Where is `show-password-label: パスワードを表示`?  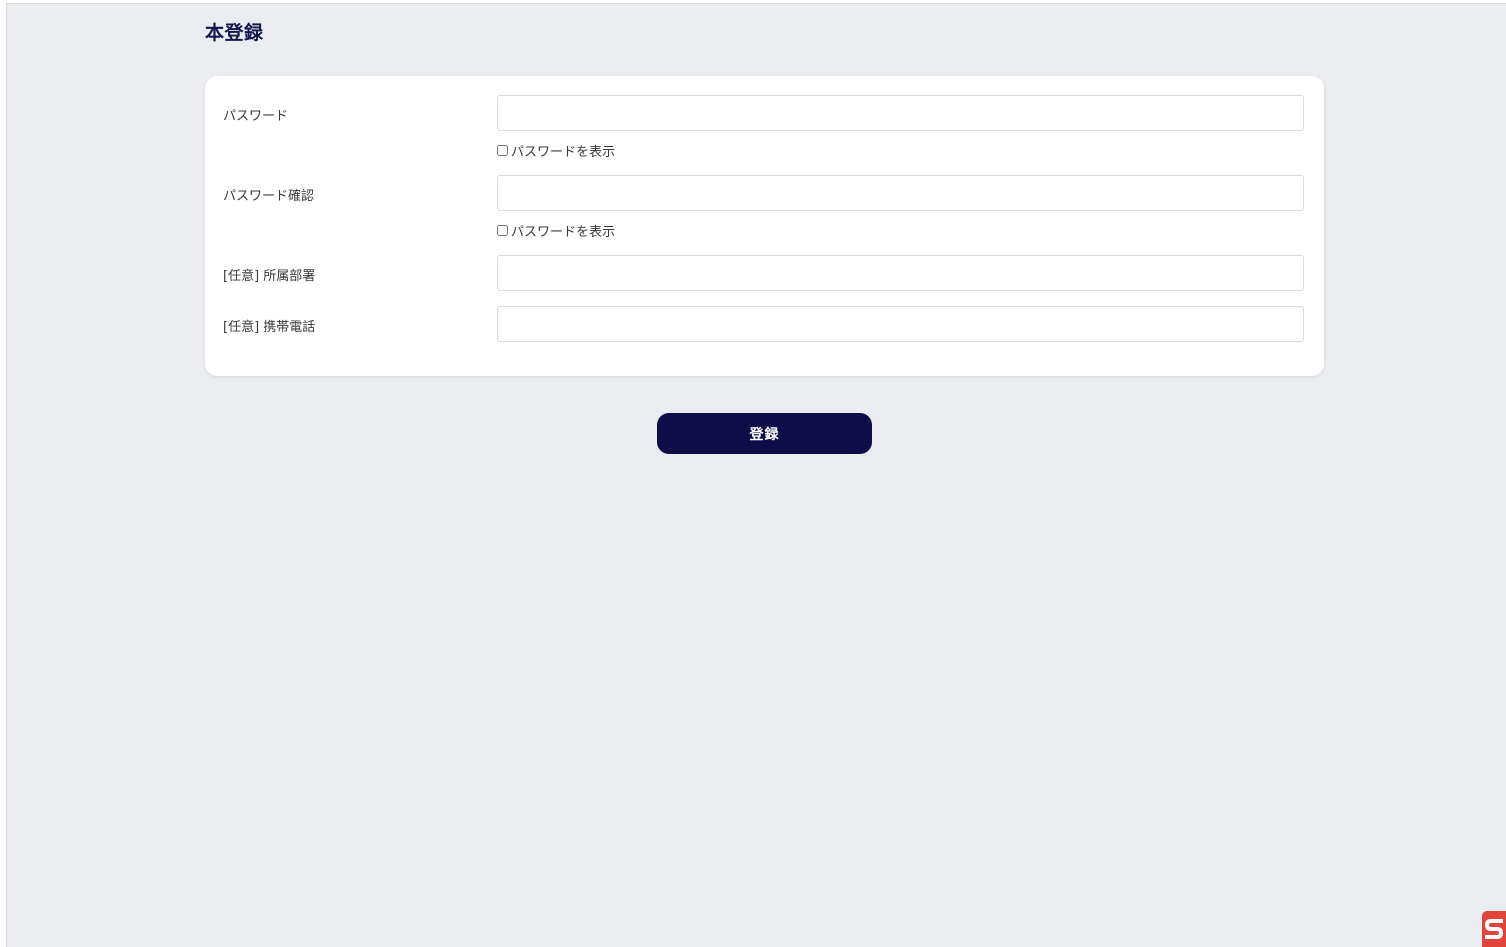
show-password-label: パスワードを表示 is located at coordinates (563, 152).